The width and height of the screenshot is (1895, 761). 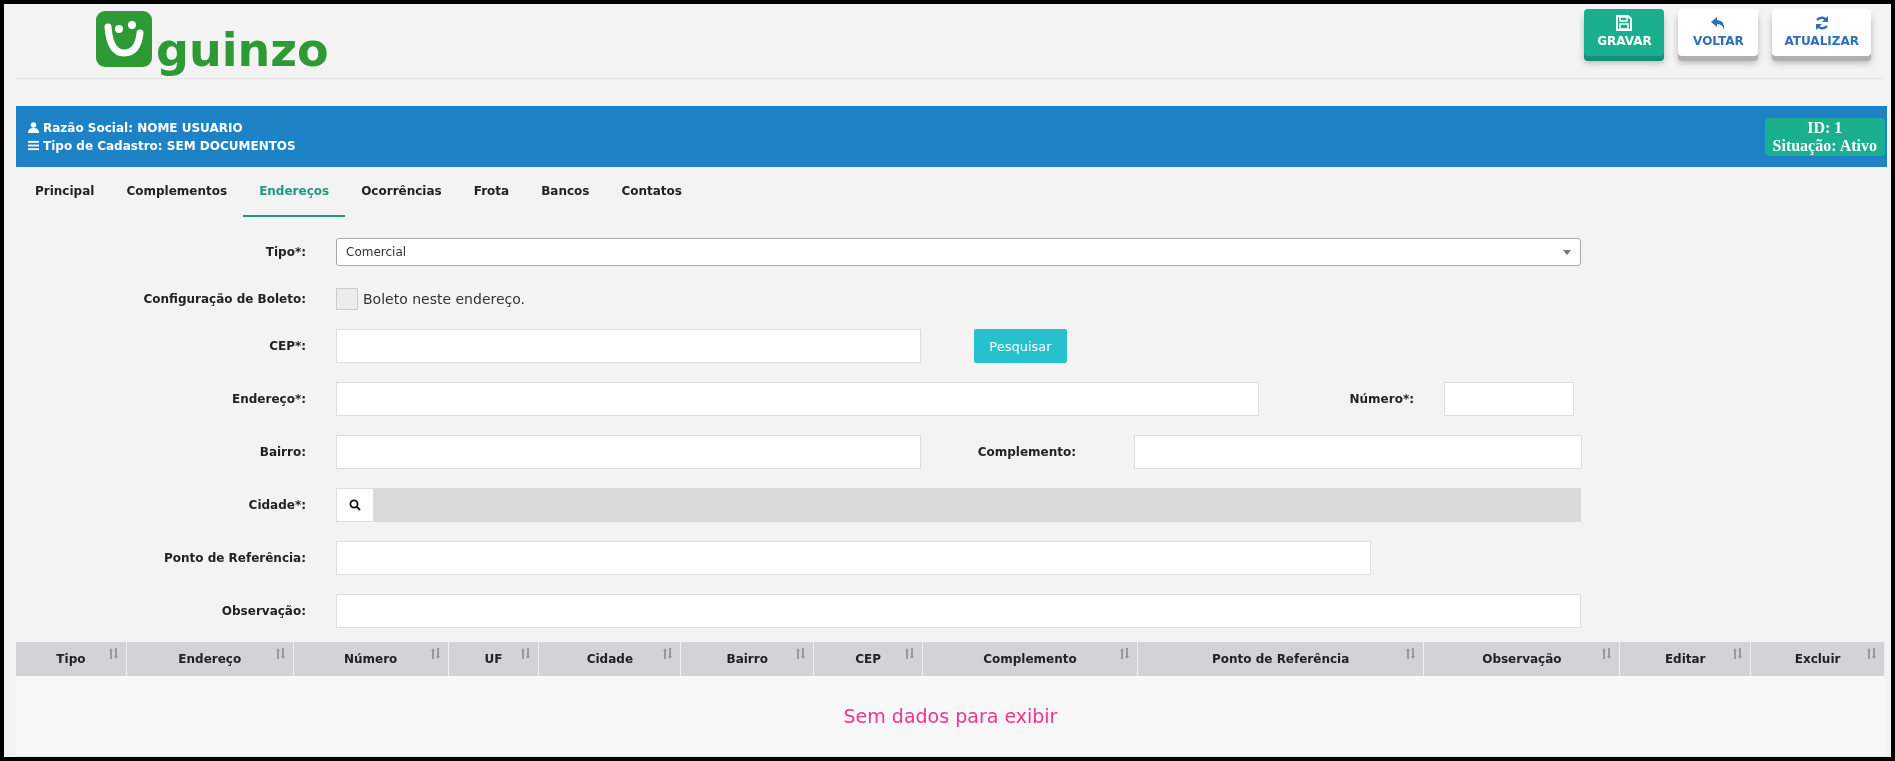 What do you see at coordinates (1824, 145) in the screenshot?
I see `record-status: Situação: Ativo` at bounding box center [1824, 145].